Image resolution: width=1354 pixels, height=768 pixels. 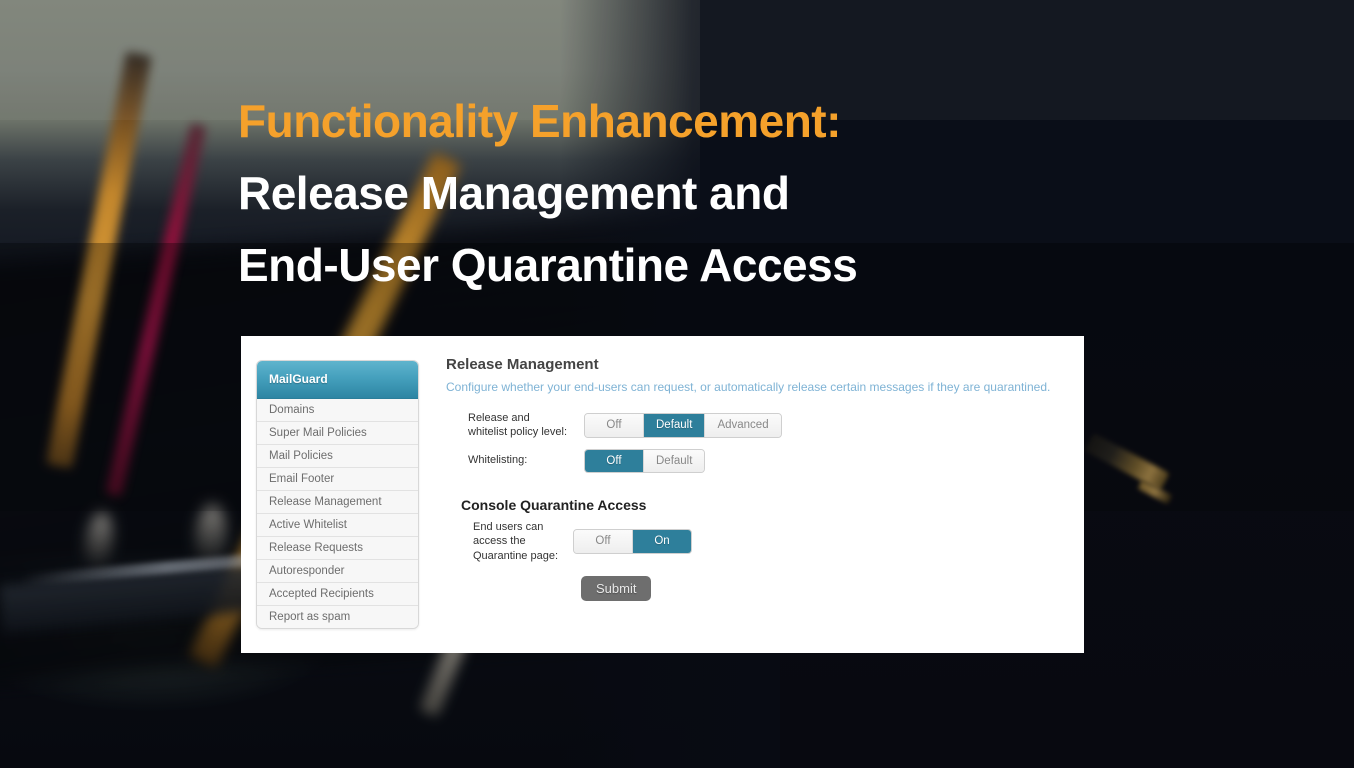 I want to click on page-title: Release Management, so click(x=522, y=364).